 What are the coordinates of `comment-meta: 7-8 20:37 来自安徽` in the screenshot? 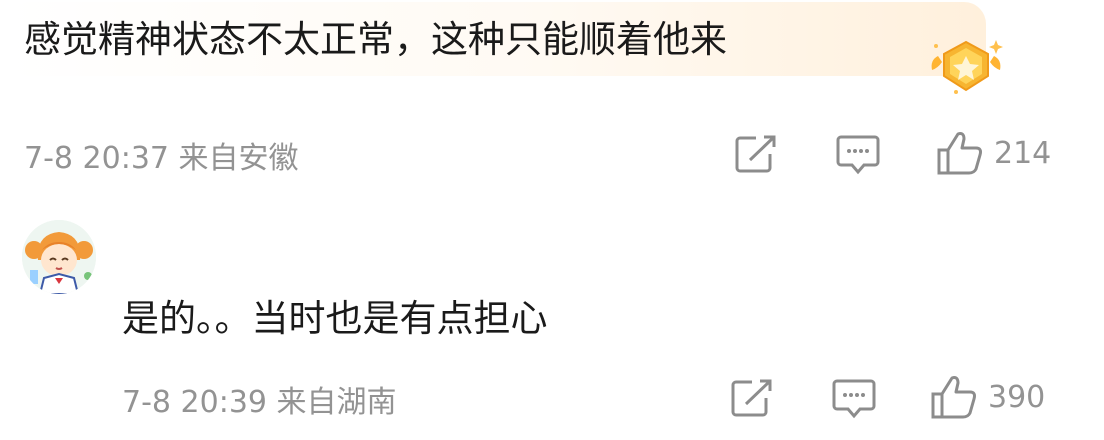 It's located at (161, 155).